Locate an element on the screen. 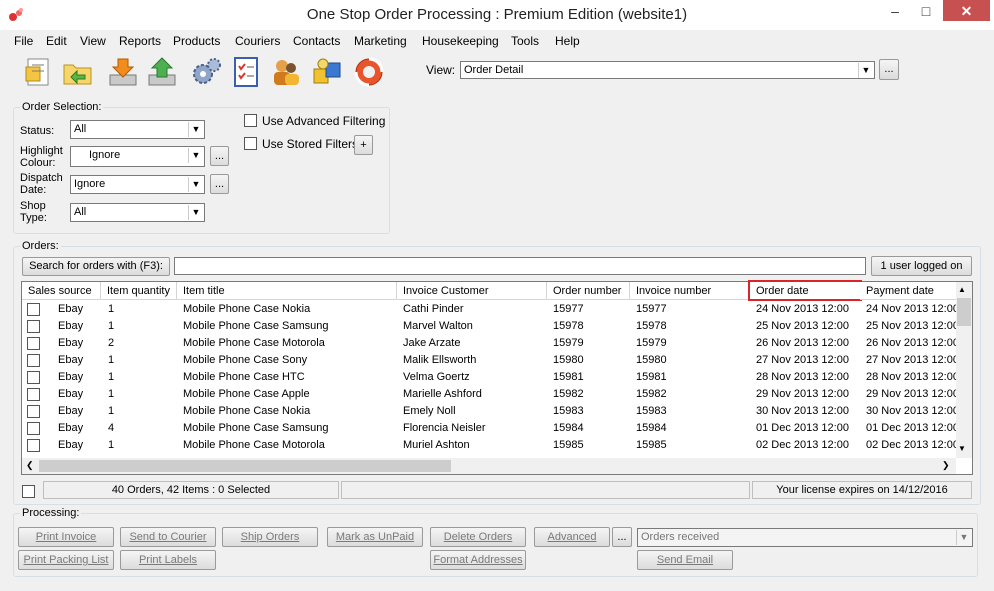 The image size is (994, 591). table-cell-invoice: 15982 is located at coordinates (651, 394).